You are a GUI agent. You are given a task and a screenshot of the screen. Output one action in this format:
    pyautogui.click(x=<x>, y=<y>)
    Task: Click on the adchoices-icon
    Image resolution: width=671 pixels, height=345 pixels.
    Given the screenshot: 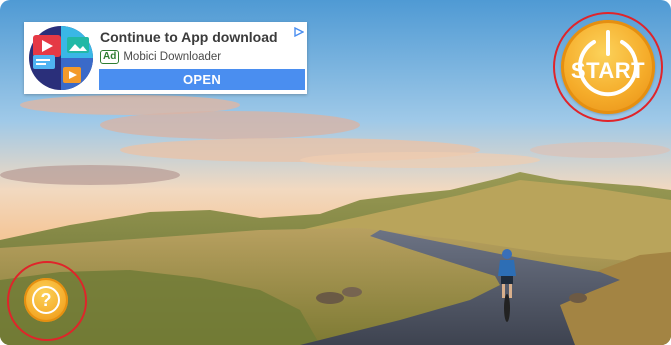 What is the action you would take?
    pyautogui.click(x=299, y=31)
    